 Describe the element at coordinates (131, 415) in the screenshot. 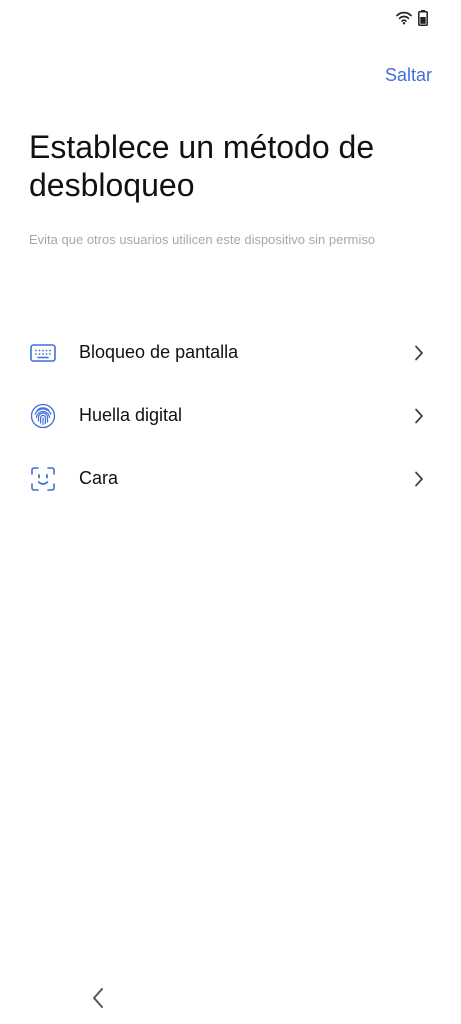

I see `method-label: Huella digital` at that location.